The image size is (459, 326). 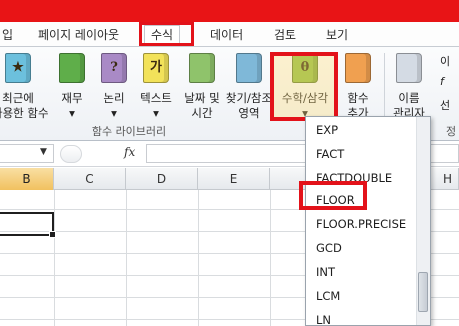 What do you see at coordinates (156, 98) in the screenshot?
I see `text-label: 텍스트` at bounding box center [156, 98].